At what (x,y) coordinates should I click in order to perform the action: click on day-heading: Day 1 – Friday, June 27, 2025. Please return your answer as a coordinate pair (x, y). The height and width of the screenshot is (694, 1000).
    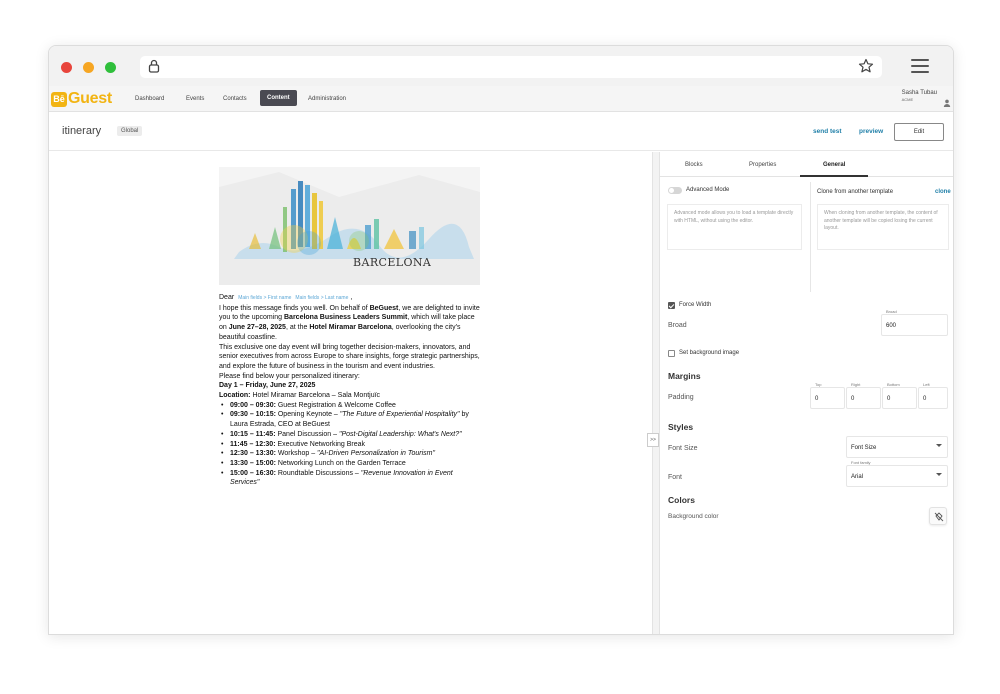
    Looking at the image, I should click on (267, 386).